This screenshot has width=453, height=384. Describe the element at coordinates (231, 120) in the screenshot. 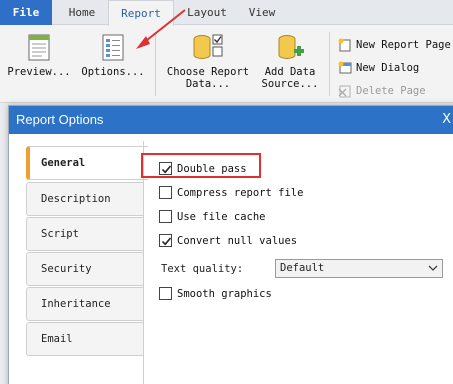

I see `dialog-titlebar: Report Options` at that location.